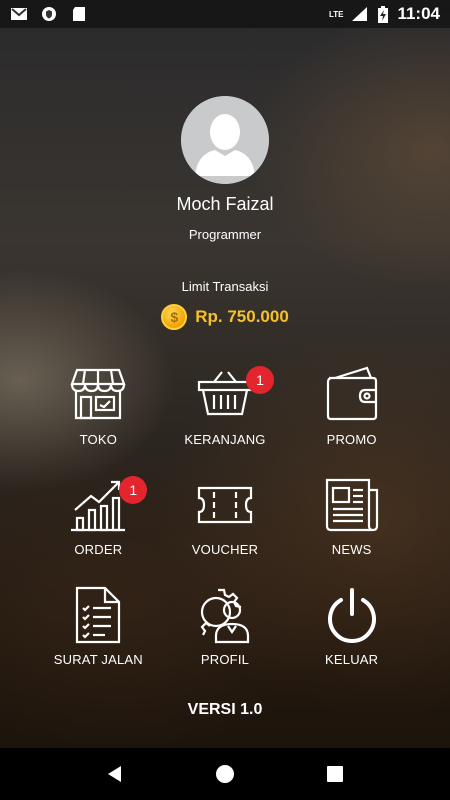 This screenshot has height=800, width=450. I want to click on recents-icon, so click(335, 774).